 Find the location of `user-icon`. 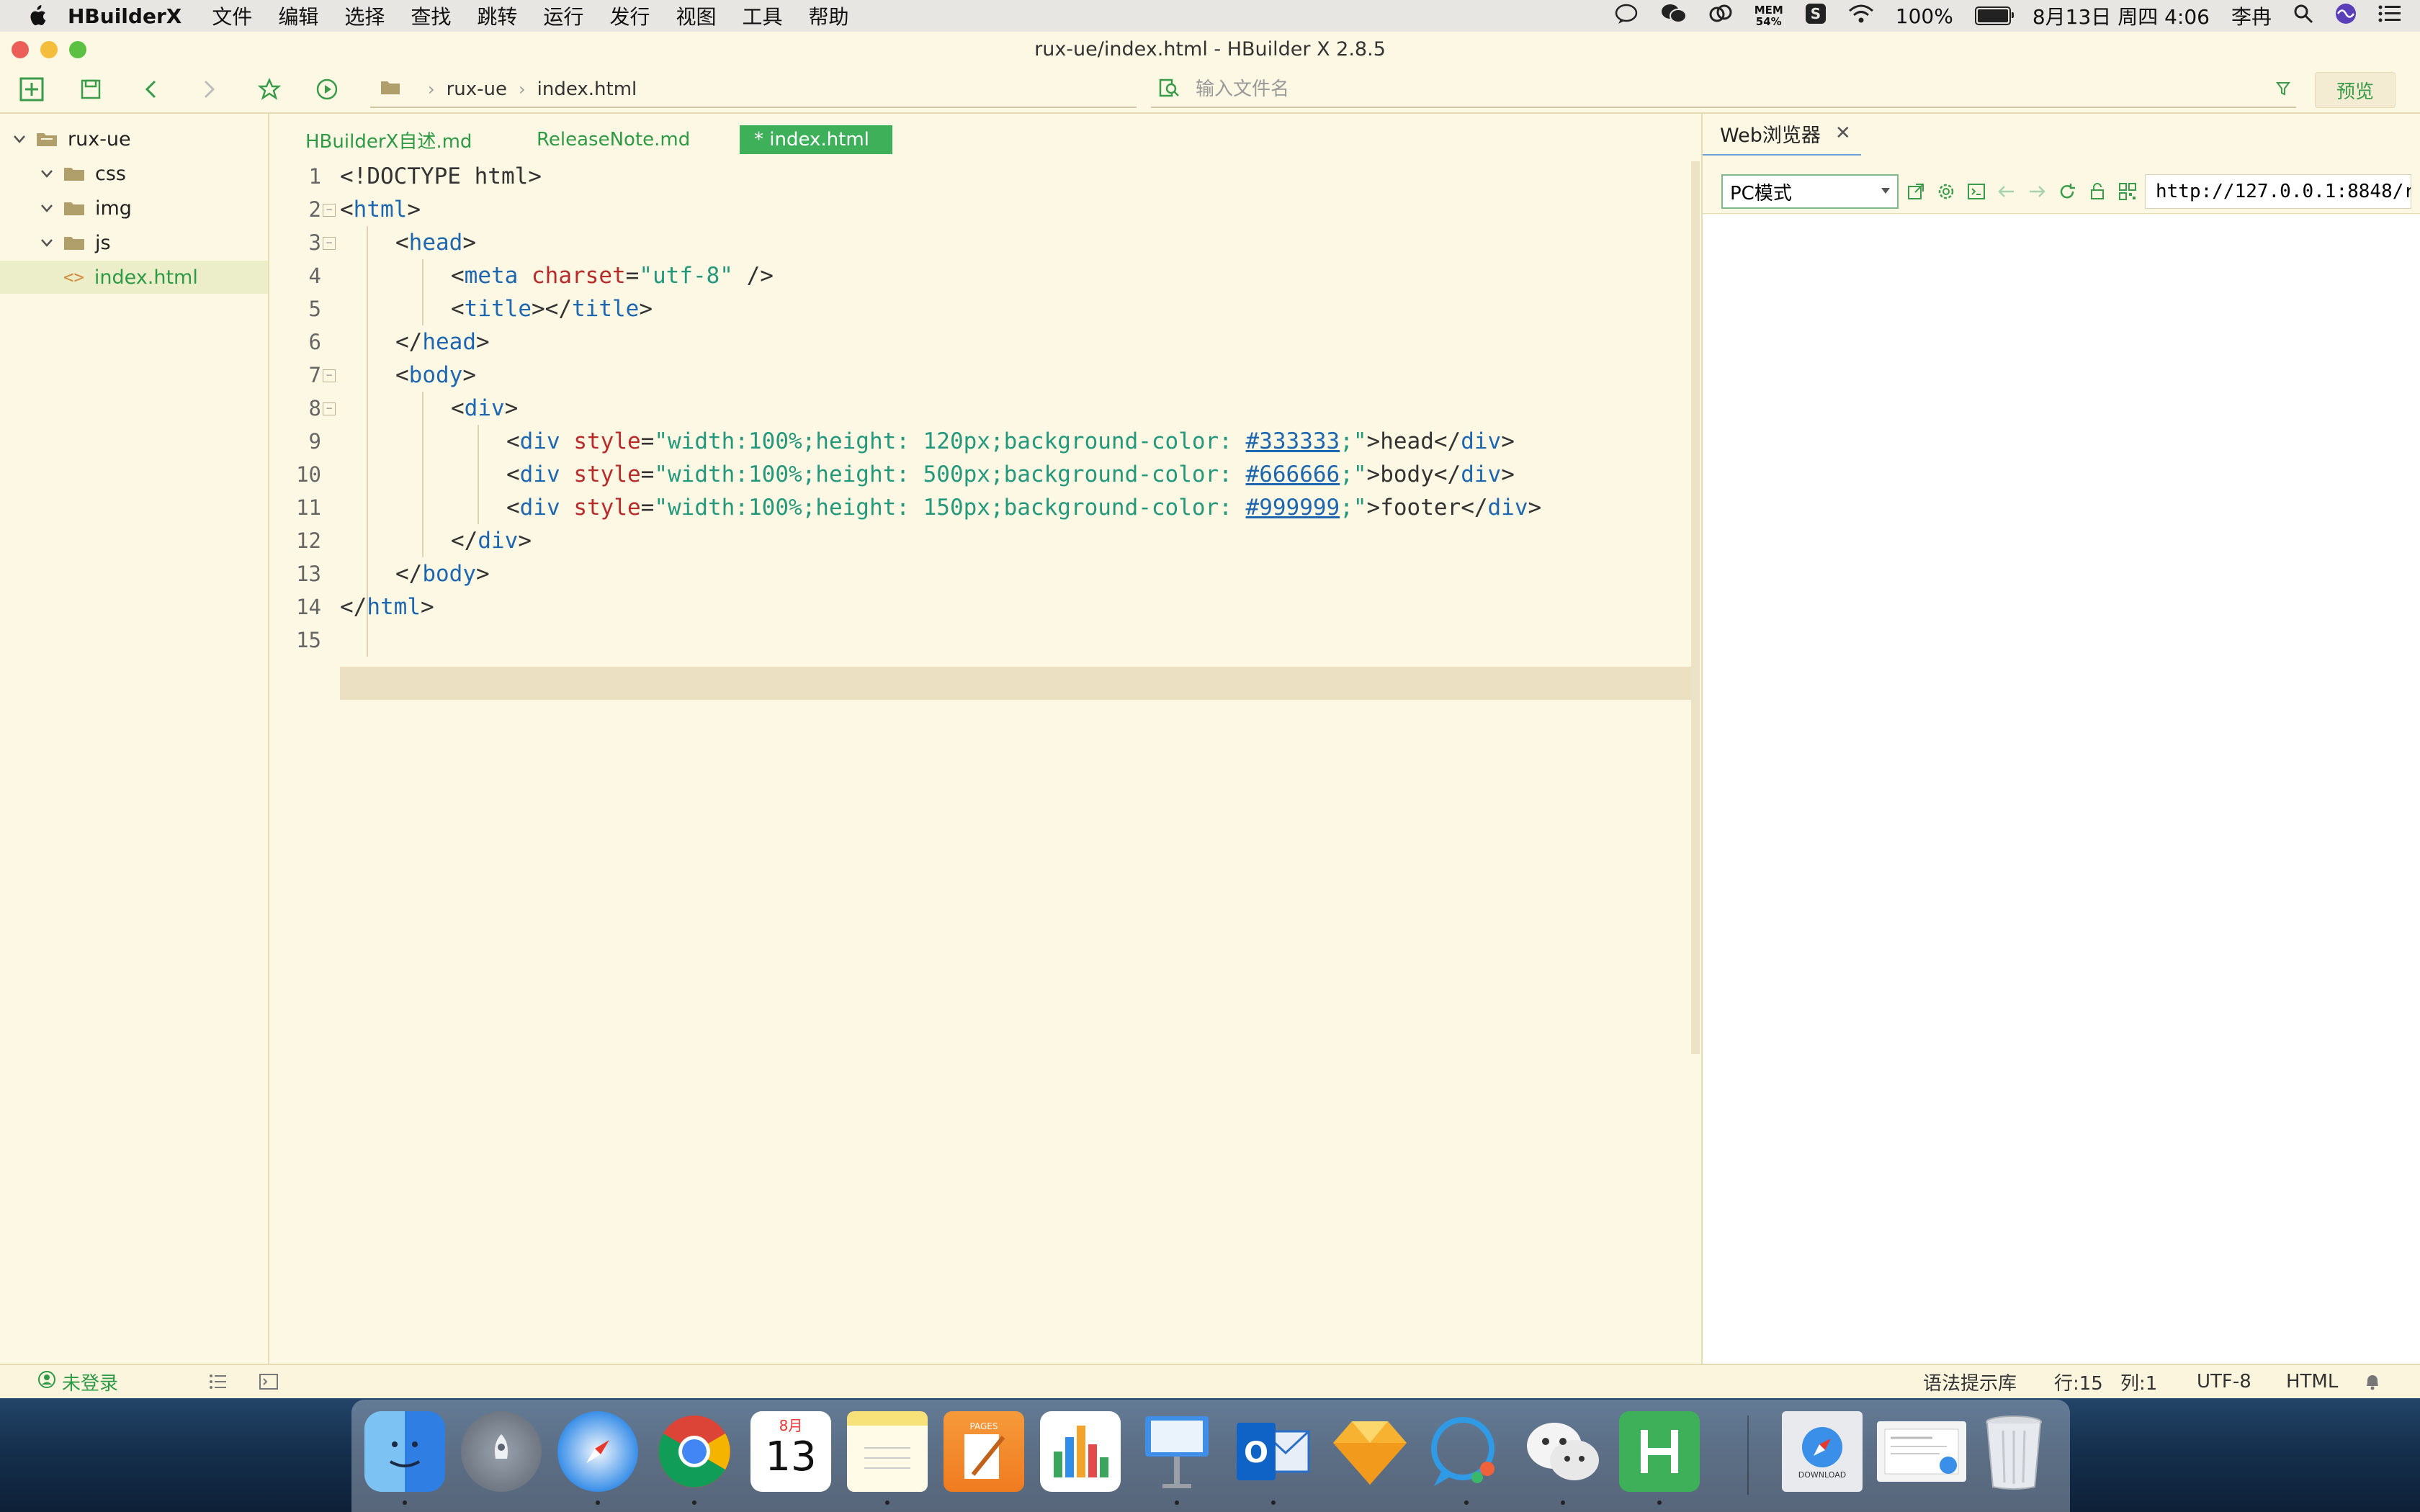

user-icon is located at coordinates (46, 1382).